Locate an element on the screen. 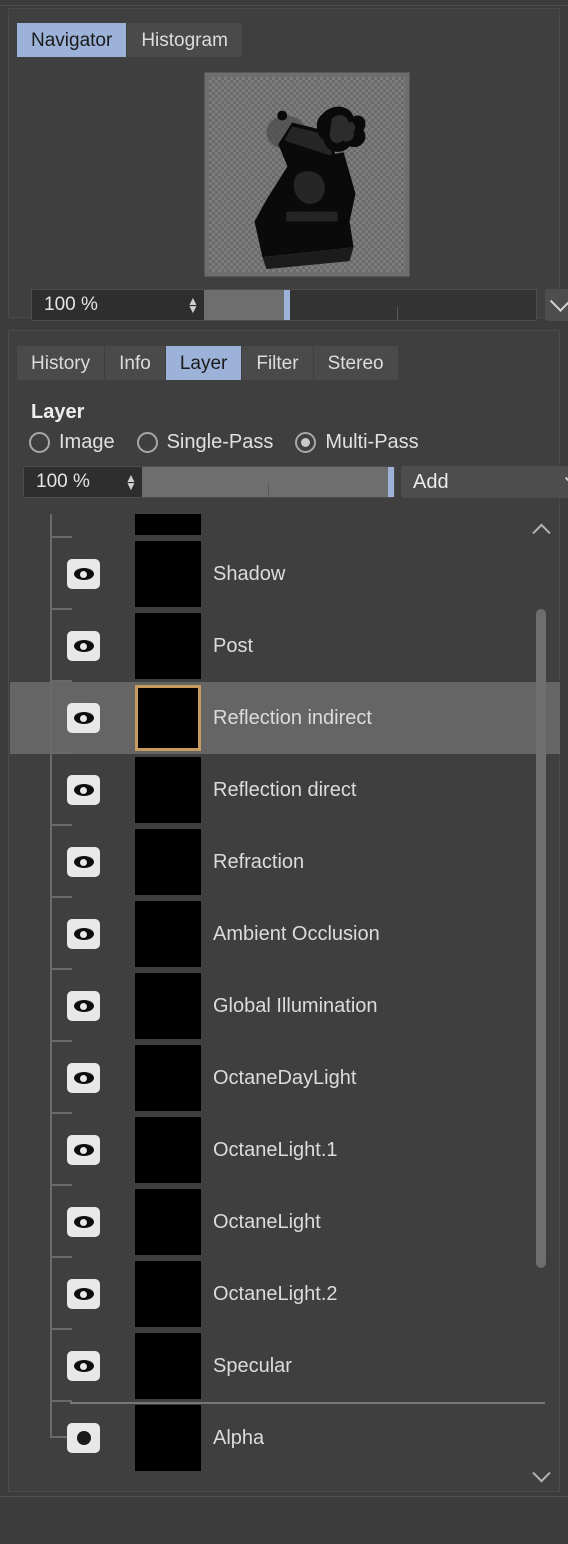  layer-mode-radio-group: Image Single-Pass Multi-Pass is located at coordinates (224, 442).